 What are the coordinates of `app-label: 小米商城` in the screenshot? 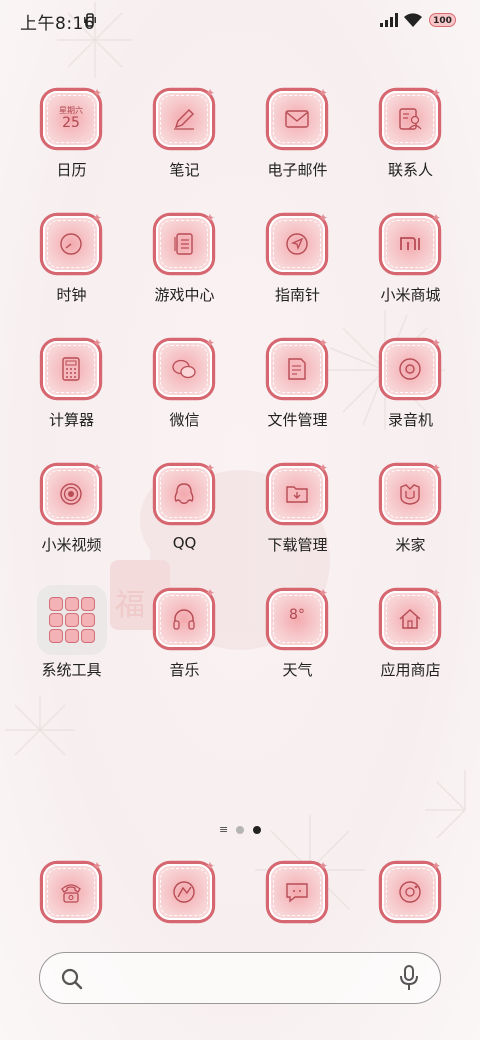 It's located at (410, 295).